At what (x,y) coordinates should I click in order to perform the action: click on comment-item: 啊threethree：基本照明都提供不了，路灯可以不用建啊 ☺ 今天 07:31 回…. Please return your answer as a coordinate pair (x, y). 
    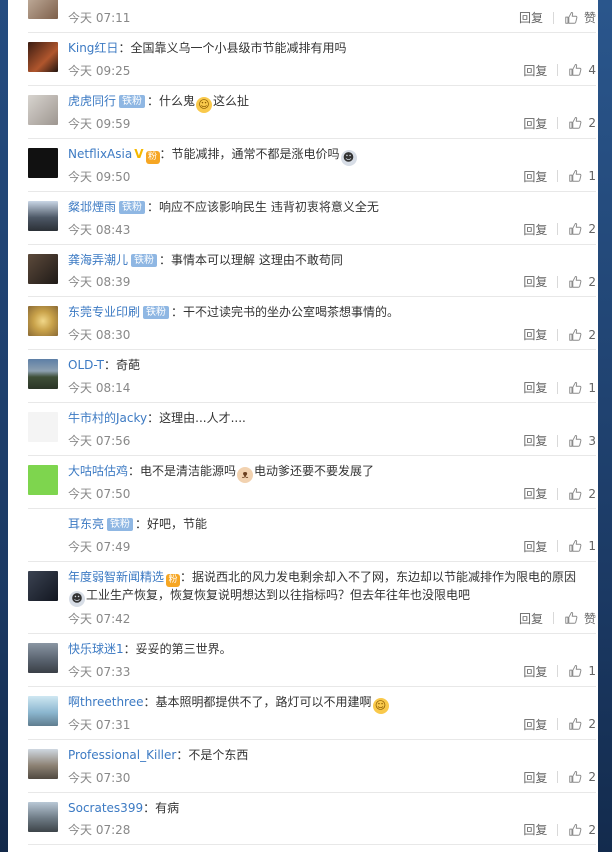
    Looking at the image, I should click on (312, 713).